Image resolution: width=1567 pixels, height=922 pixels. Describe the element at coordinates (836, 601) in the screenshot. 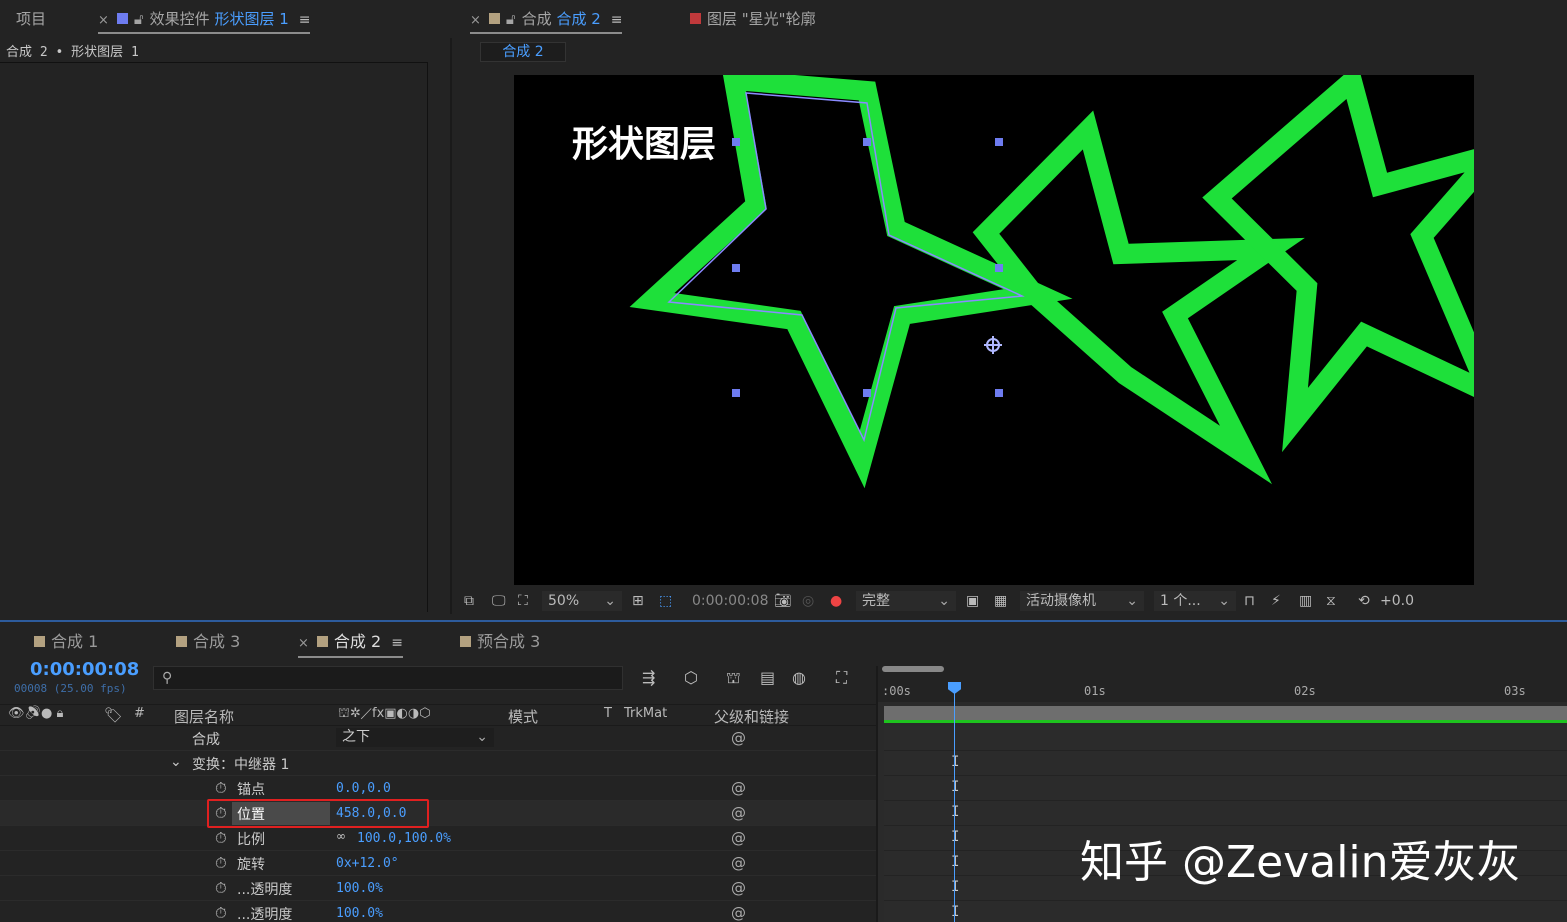

I see `color-channels-icon: ●` at that location.